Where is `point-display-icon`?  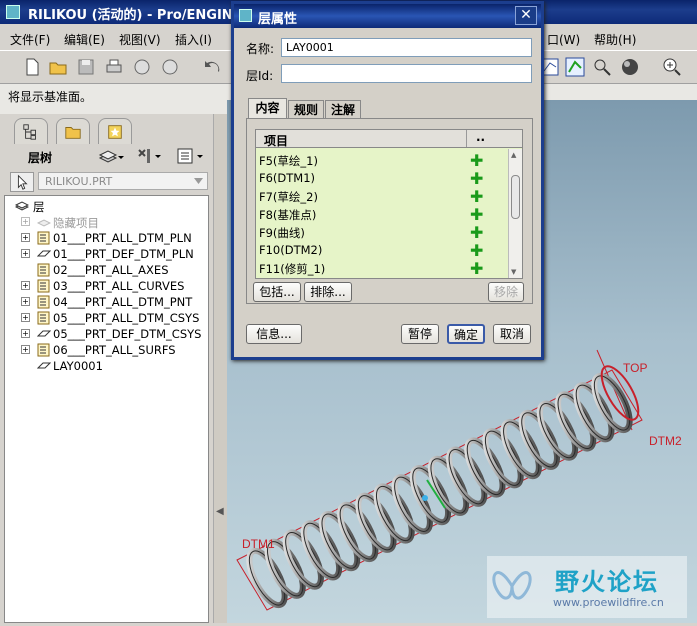
point-display-icon is located at coordinates (602, 67).